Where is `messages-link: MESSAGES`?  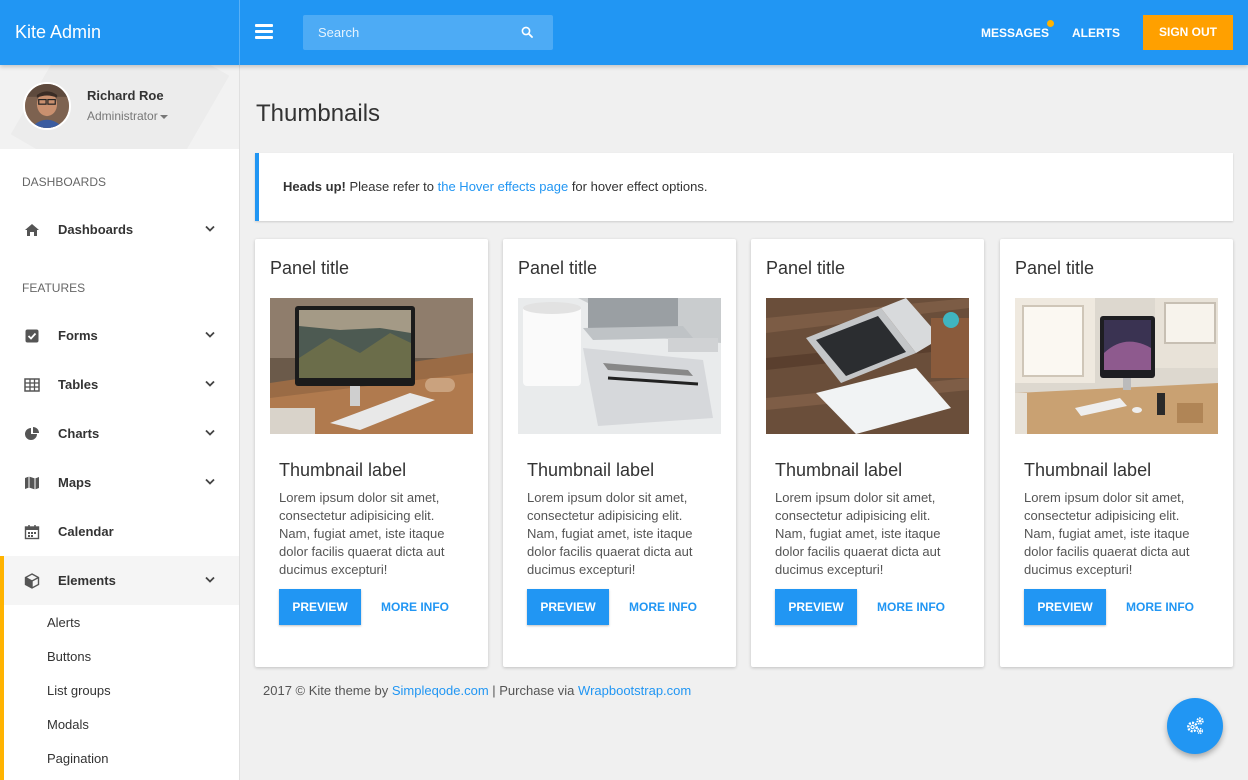 messages-link: MESSAGES is located at coordinates (1017, 29).